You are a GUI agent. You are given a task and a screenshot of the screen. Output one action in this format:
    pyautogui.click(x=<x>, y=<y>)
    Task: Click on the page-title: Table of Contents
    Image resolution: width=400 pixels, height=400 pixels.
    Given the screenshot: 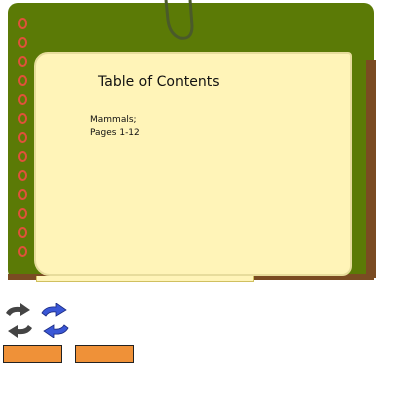 What is the action you would take?
    pyautogui.click(x=159, y=82)
    